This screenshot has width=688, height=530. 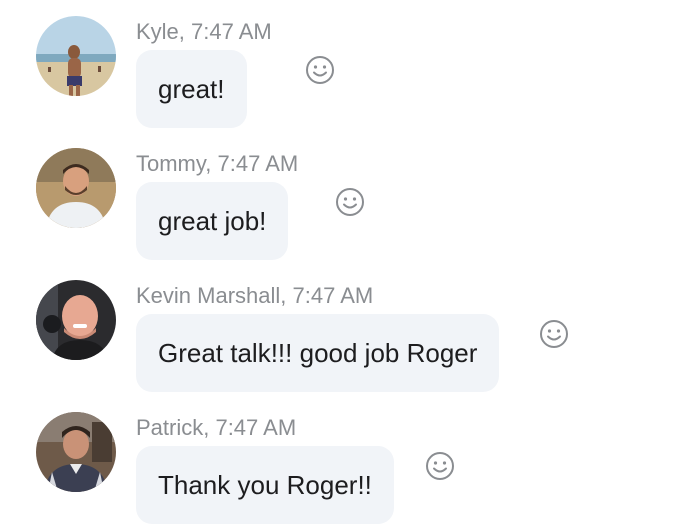 I want to click on message-text: great!, so click(x=191, y=89).